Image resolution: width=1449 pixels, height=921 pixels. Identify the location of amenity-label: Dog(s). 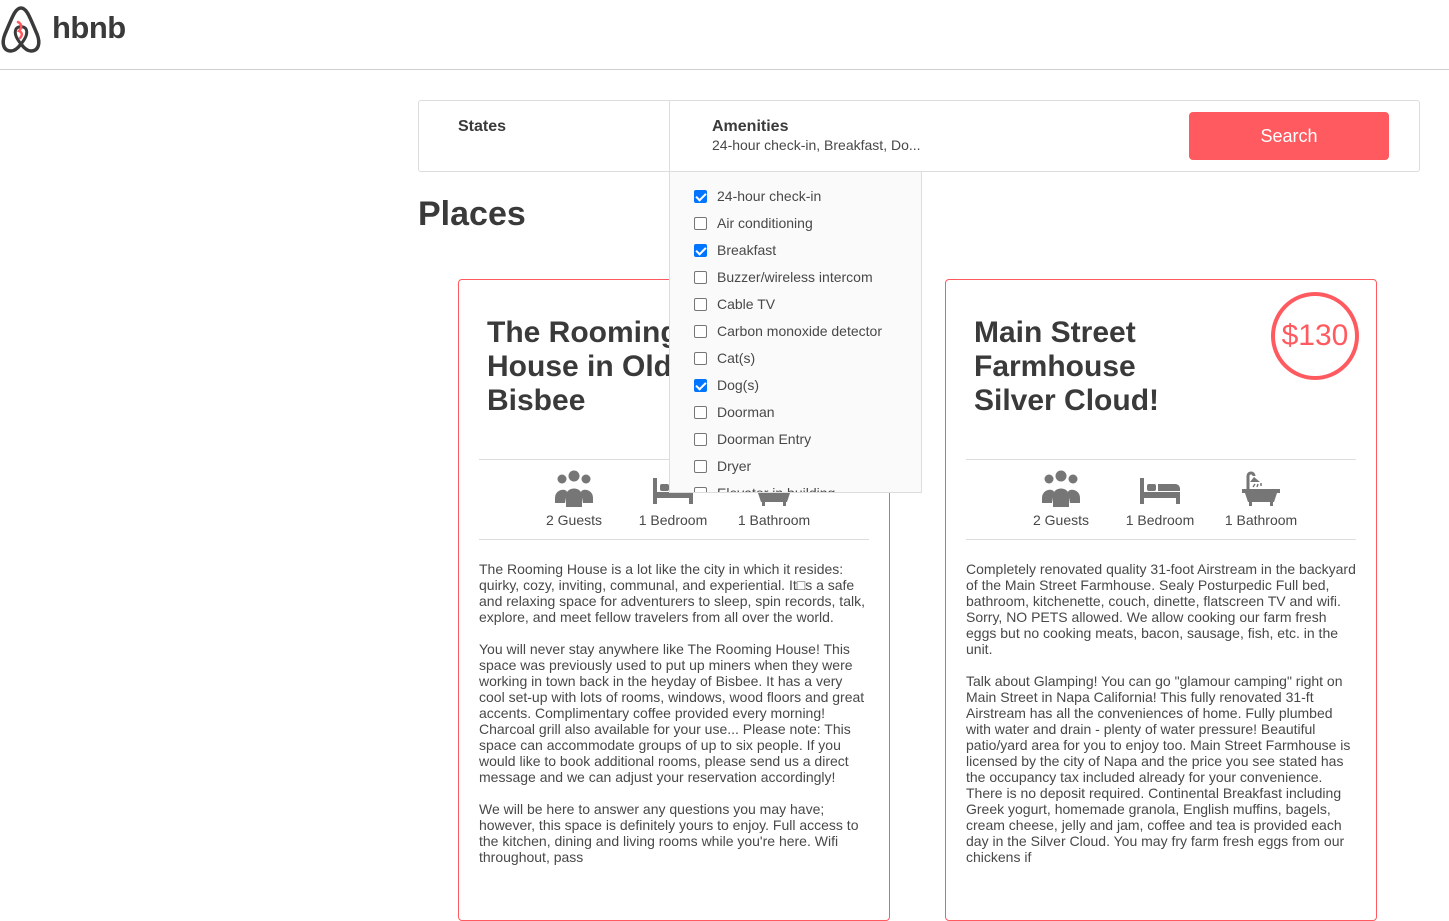
(738, 385).